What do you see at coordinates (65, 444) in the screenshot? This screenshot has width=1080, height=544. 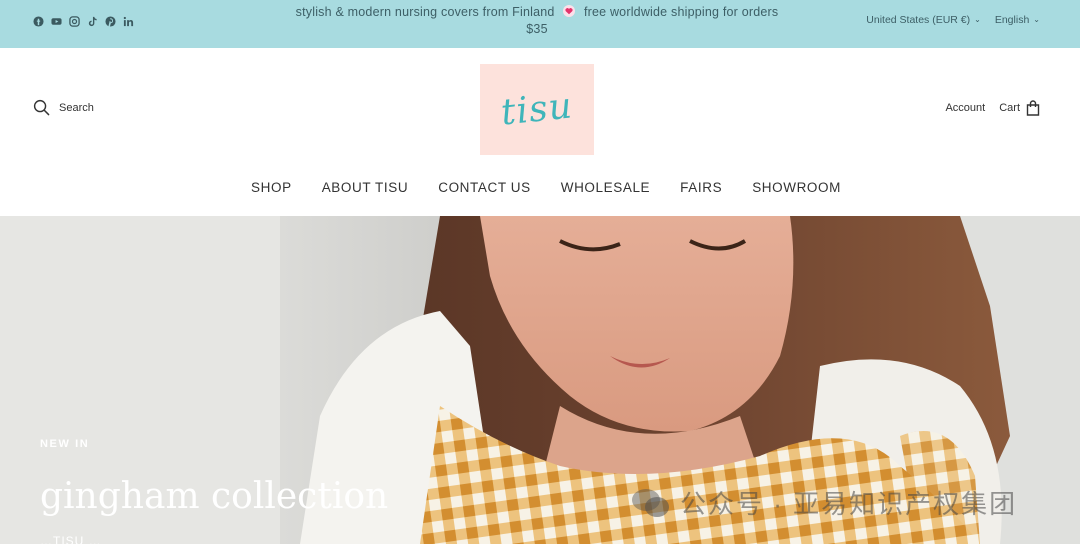 I see `hero-tag: NEW IN` at bounding box center [65, 444].